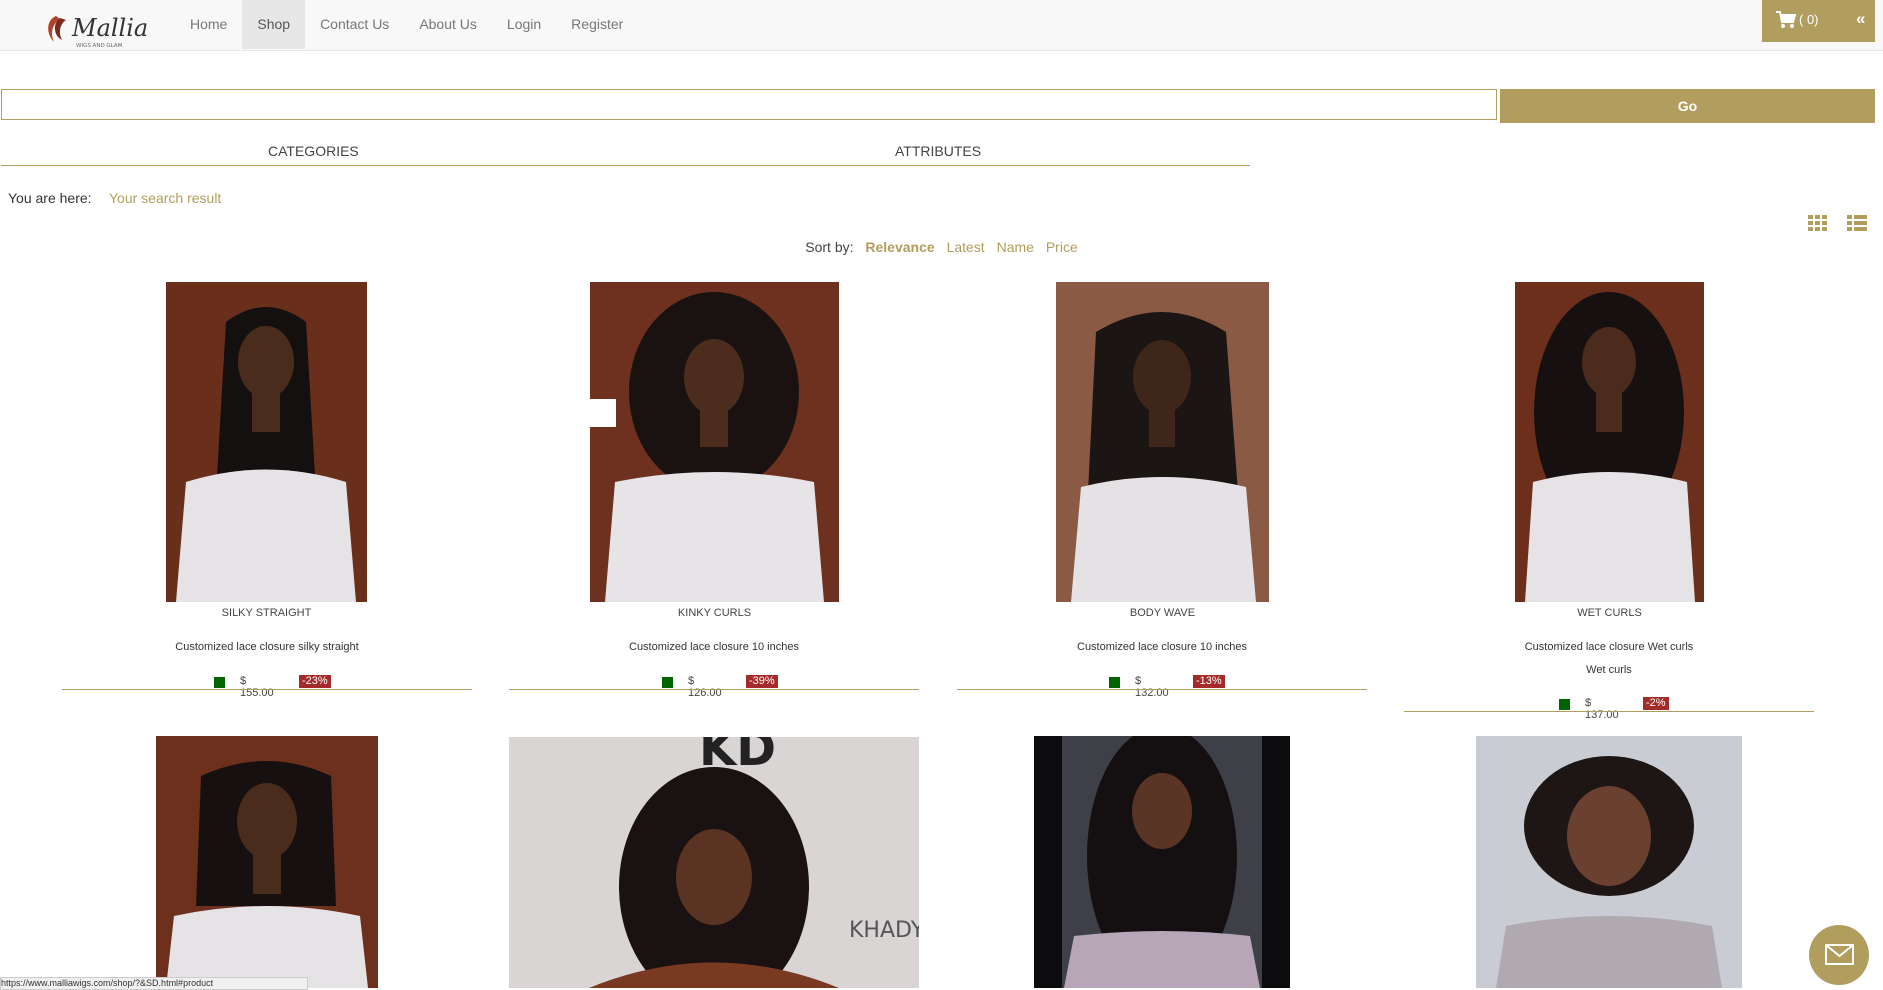 Image resolution: width=1883 pixels, height=990 pixels. I want to click on product-description: Customized lace closure Wet curls, so click(1609, 647).